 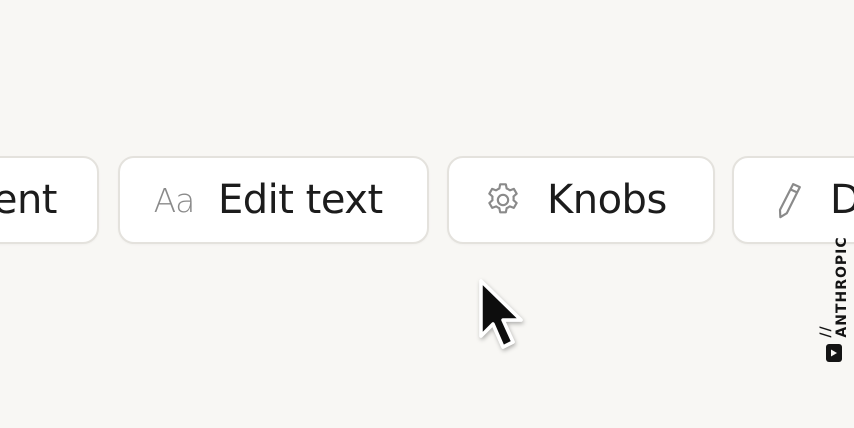 What do you see at coordinates (174, 200) in the screenshot?
I see `text-style-icon: Aa` at bounding box center [174, 200].